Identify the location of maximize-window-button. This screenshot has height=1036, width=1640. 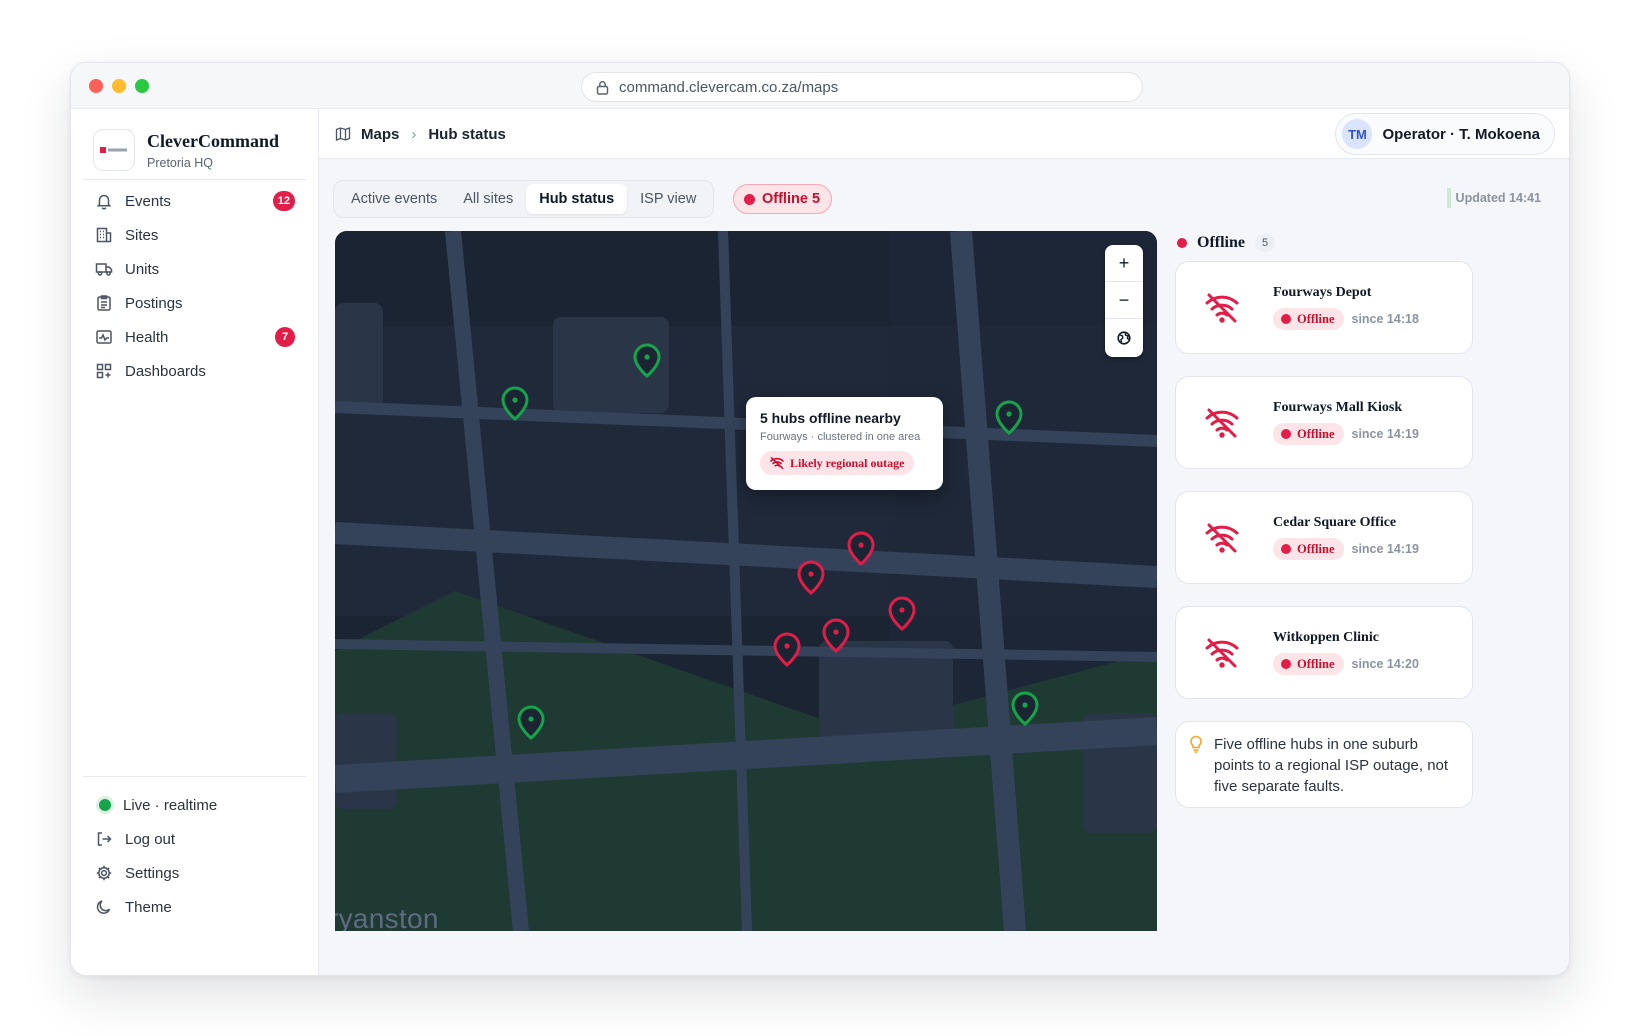
(142, 86).